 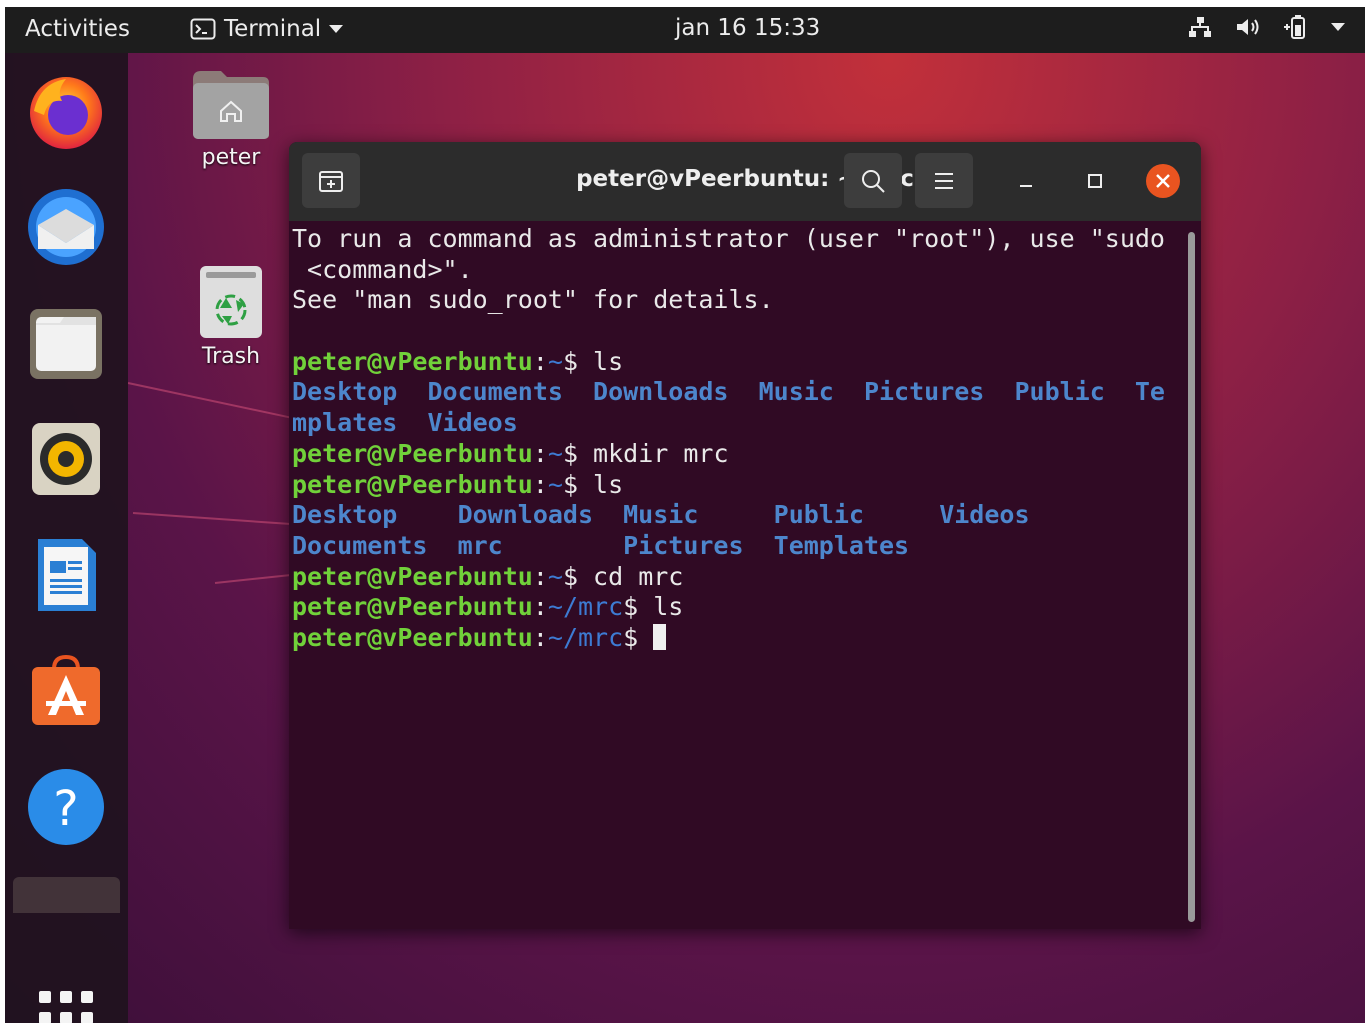 I want to click on speaker-icon, so click(x=66, y=459).